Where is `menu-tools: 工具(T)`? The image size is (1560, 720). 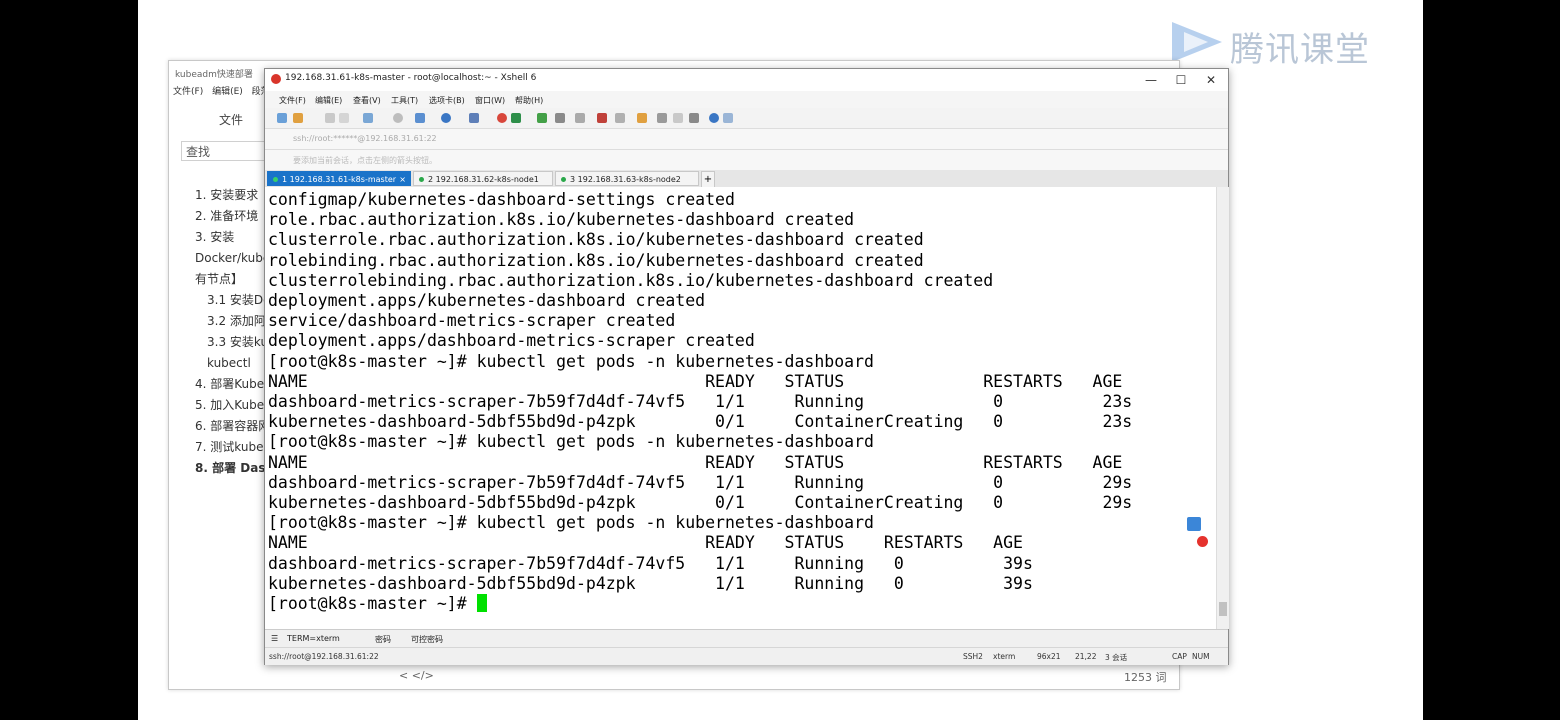
menu-tools: 工具(T) is located at coordinates (404, 100).